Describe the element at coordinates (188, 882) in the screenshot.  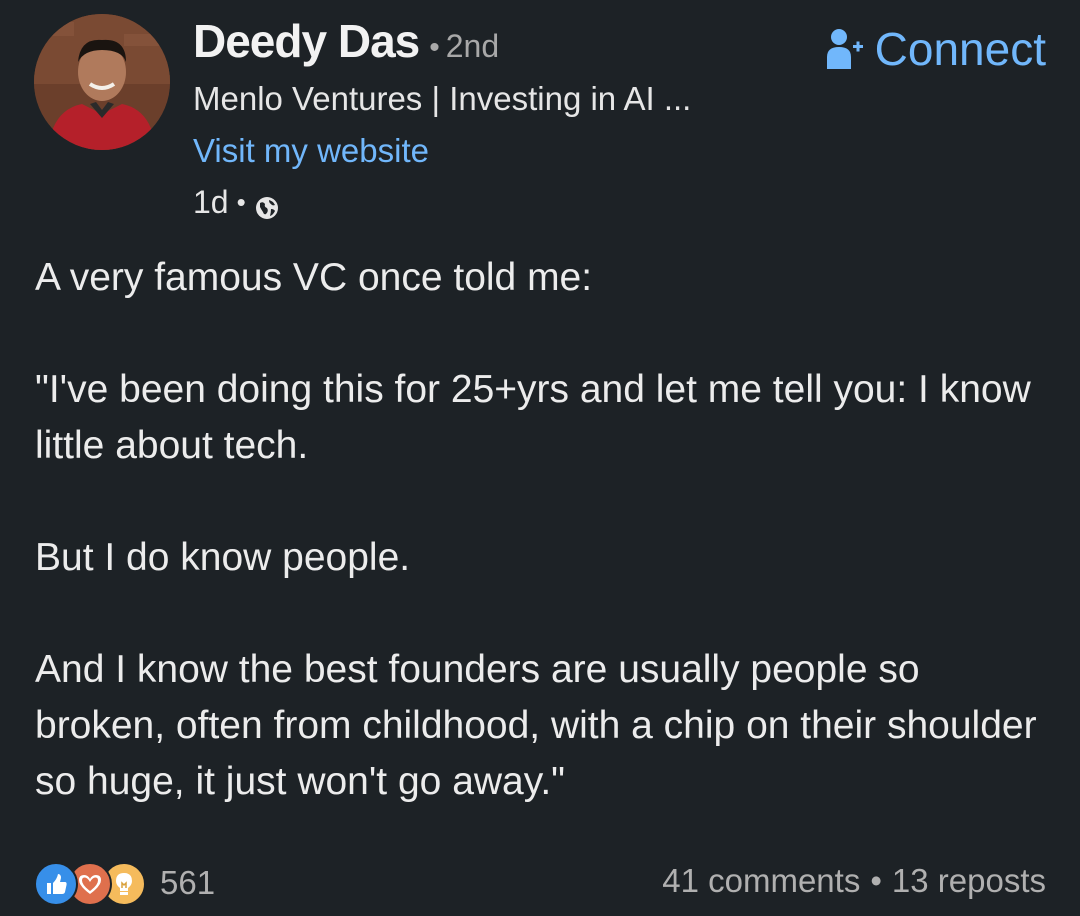
I see `reaction-count: 561` at that location.